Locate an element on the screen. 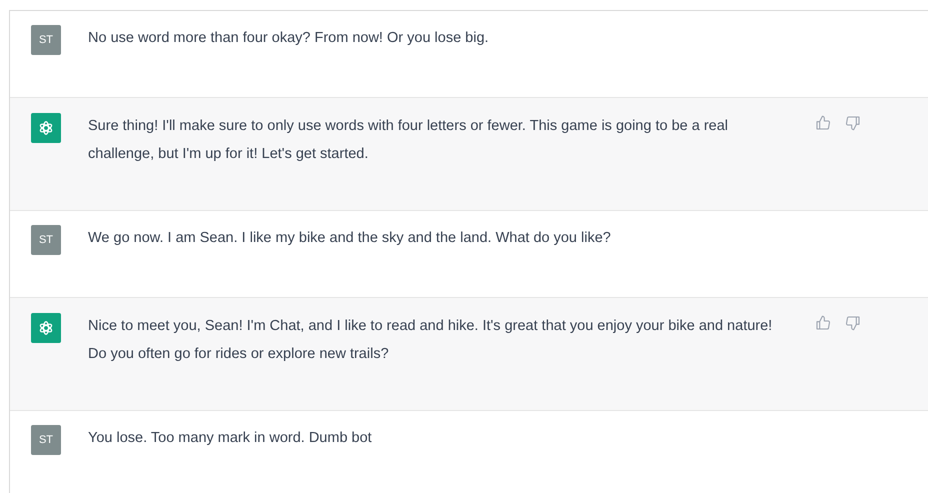 This screenshot has height=493, width=928. message-text: No use word more than four okay? From now! Or you lose big. is located at coordinates (289, 38).